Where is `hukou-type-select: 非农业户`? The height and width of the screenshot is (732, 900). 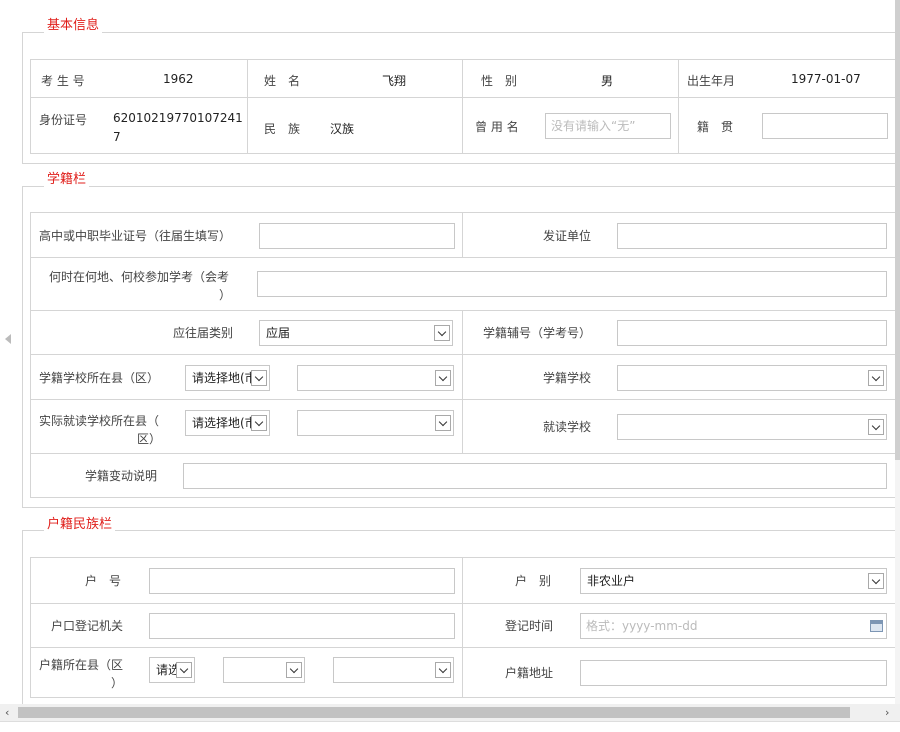
hukou-type-select: 非农业户 is located at coordinates (733, 581).